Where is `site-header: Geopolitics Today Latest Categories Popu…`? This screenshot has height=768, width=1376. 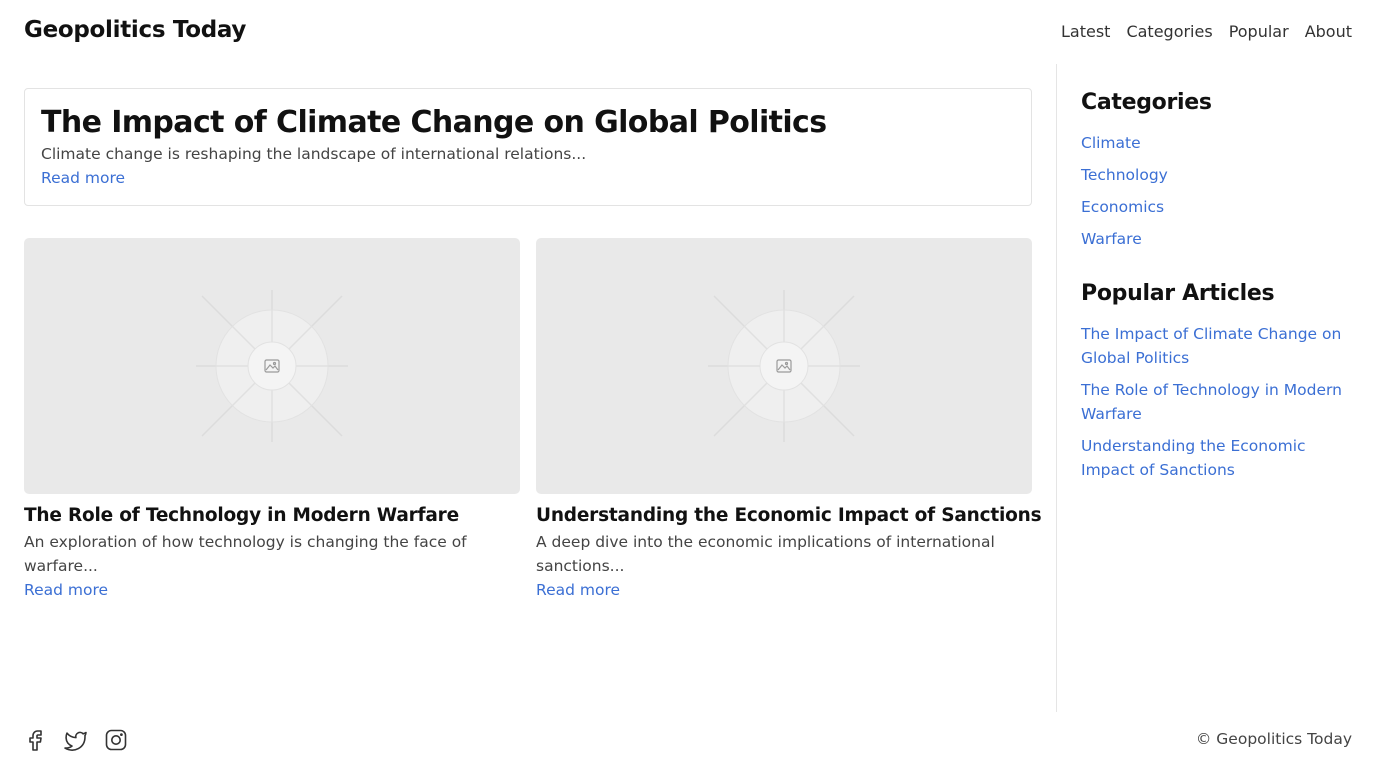 site-header: Geopolitics Today Latest Categories Popu… is located at coordinates (688, 32).